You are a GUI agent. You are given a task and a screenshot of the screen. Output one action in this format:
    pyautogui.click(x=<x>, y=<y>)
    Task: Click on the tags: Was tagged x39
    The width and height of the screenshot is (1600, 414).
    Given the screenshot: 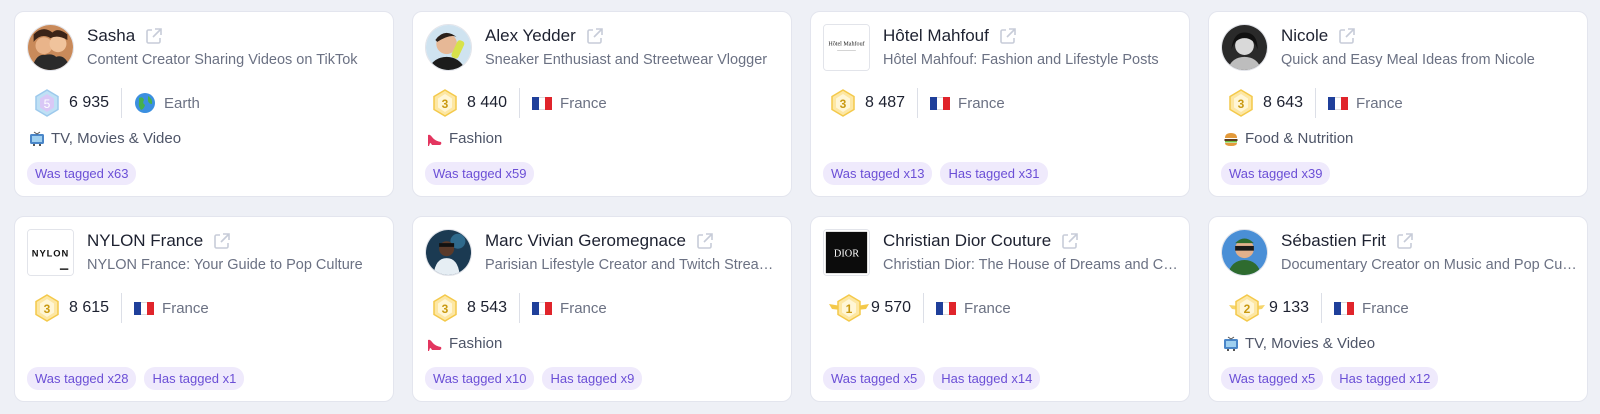 What is the action you would take?
    pyautogui.click(x=1276, y=173)
    